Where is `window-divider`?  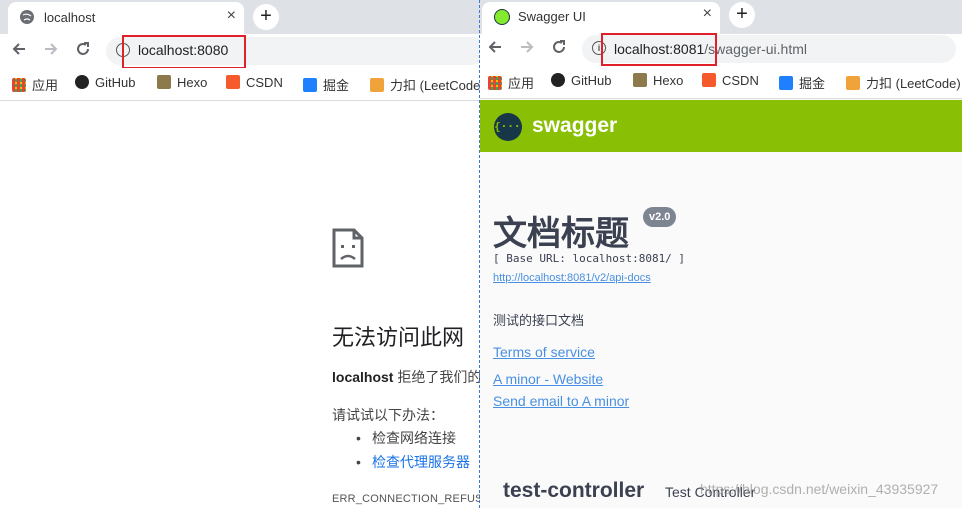 window-divider is located at coordinates (479, 254).